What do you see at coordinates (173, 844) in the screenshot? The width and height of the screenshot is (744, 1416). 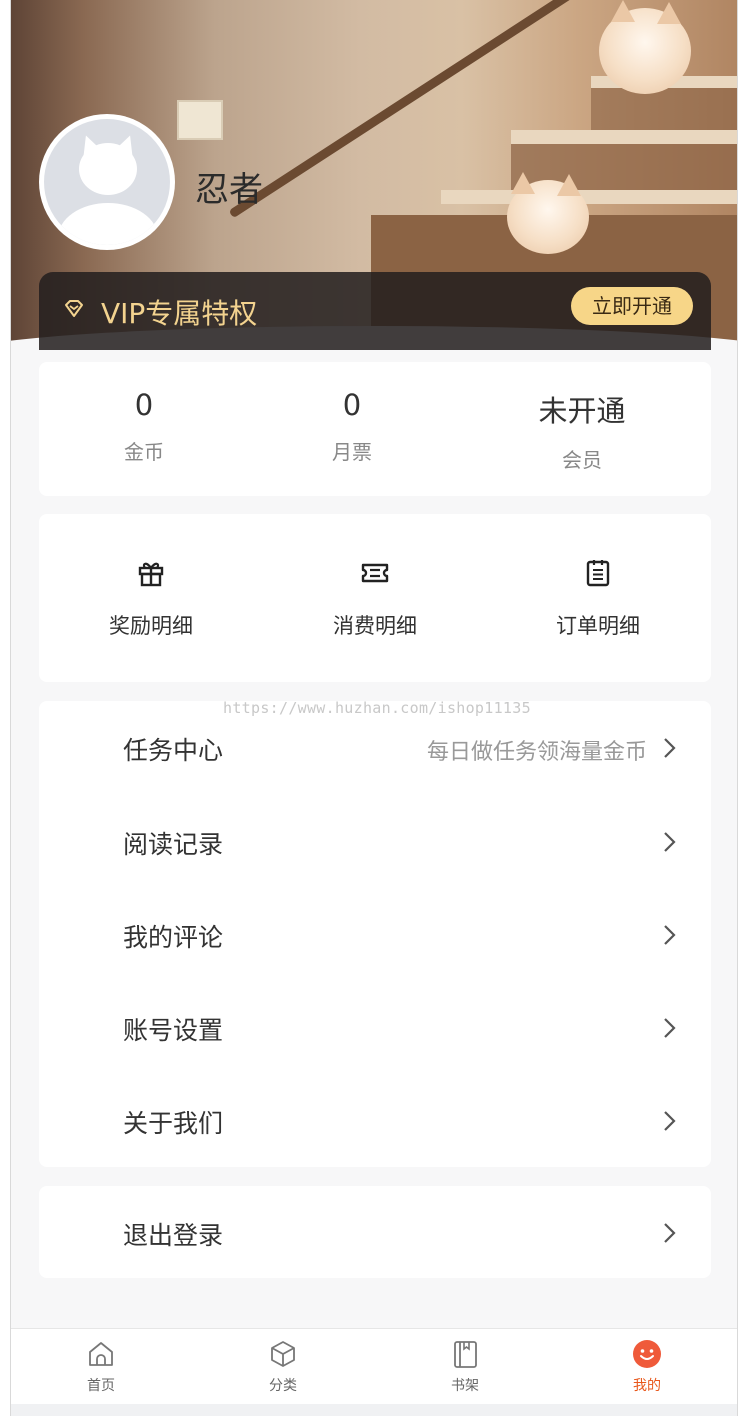 I see `menu-item-label: 阅读记录` at bounding box center [173, 844].